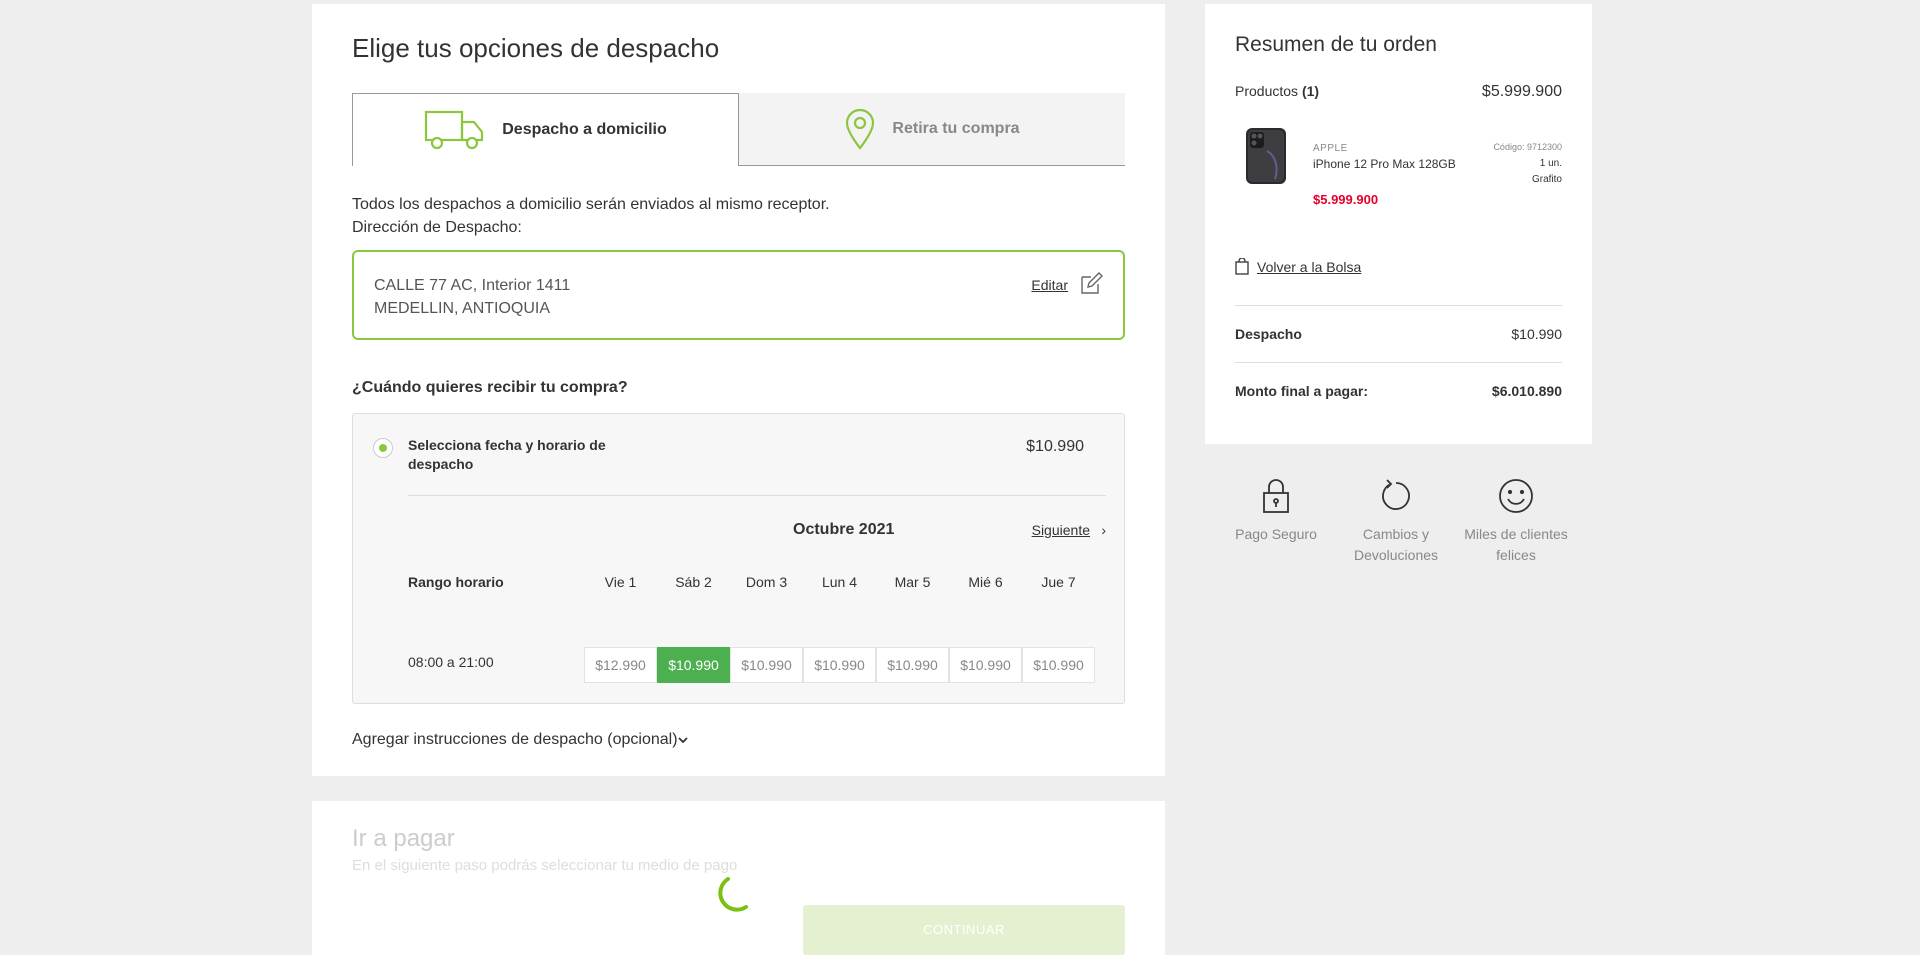  What do you see at coordinates (403, 838) in the screenshot?
I see `payment-title: Ir a pagar` at bounding box center [403, 838].